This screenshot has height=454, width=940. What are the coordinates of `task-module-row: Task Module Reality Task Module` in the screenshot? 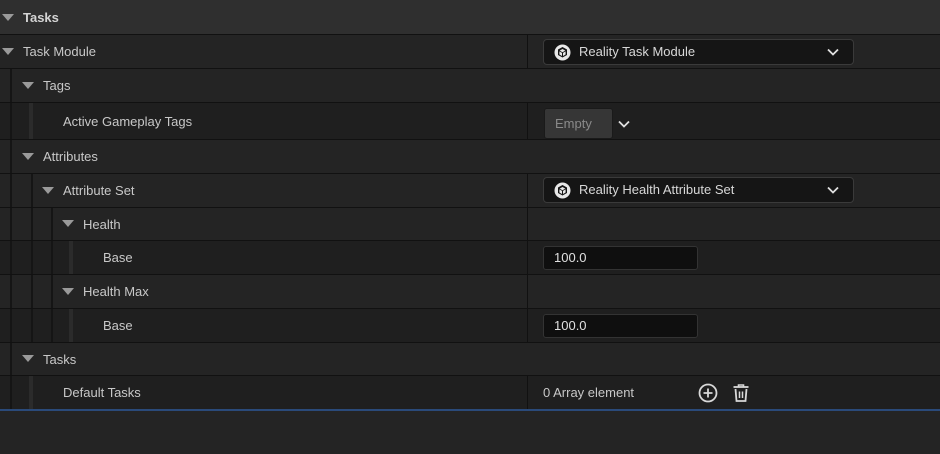 It's located at (470, 52).